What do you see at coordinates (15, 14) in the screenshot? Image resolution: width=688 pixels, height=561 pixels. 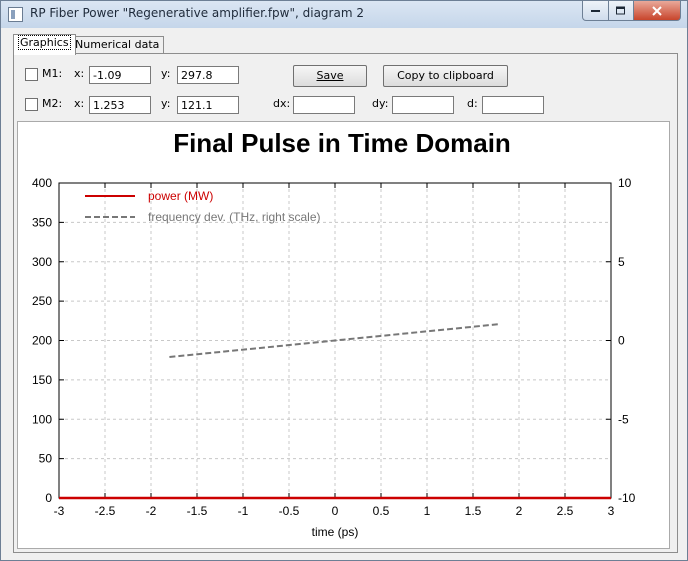 I see `app-icon` at bounding box center [15, 14].